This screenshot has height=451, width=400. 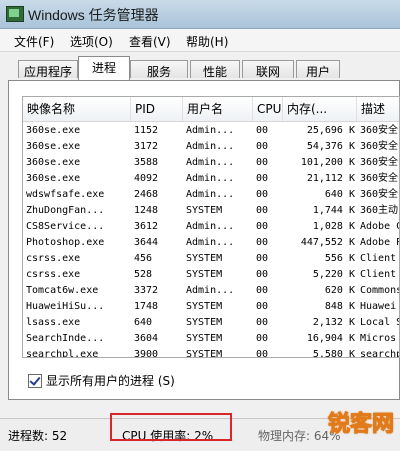 I want to click on table-row: 360se.exe 3588 Admin... 00 101,200 K 360安全, so click(x=211, y=163).